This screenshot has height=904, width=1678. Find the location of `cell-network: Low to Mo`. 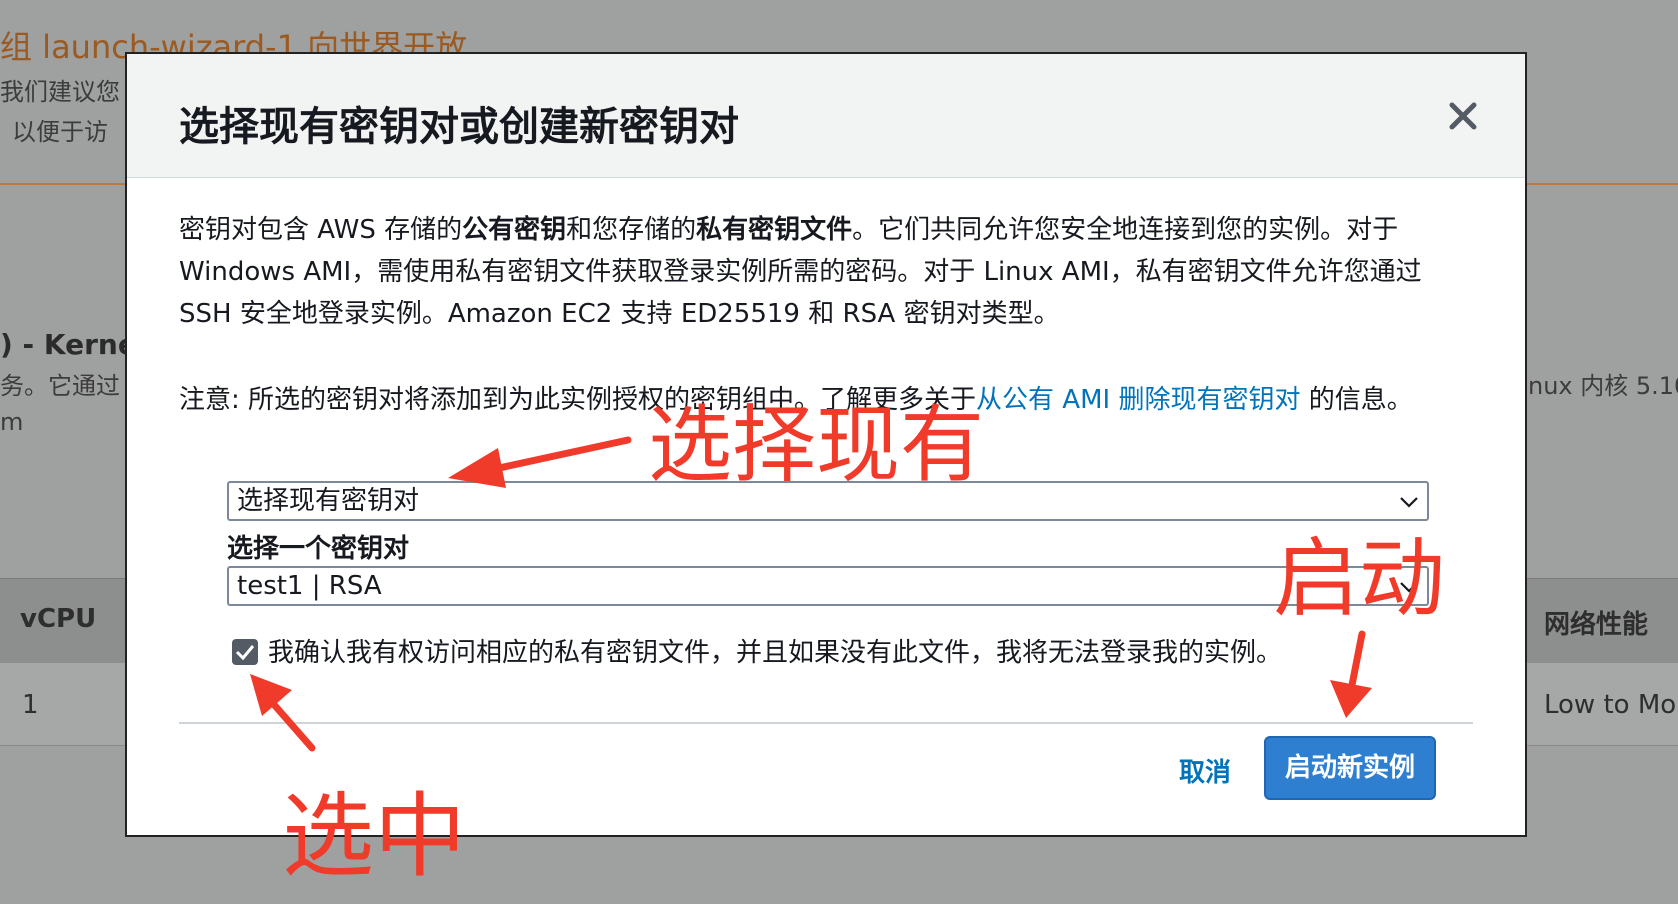

cell-network: Low to Mo is located at coordinates (1610, 705).